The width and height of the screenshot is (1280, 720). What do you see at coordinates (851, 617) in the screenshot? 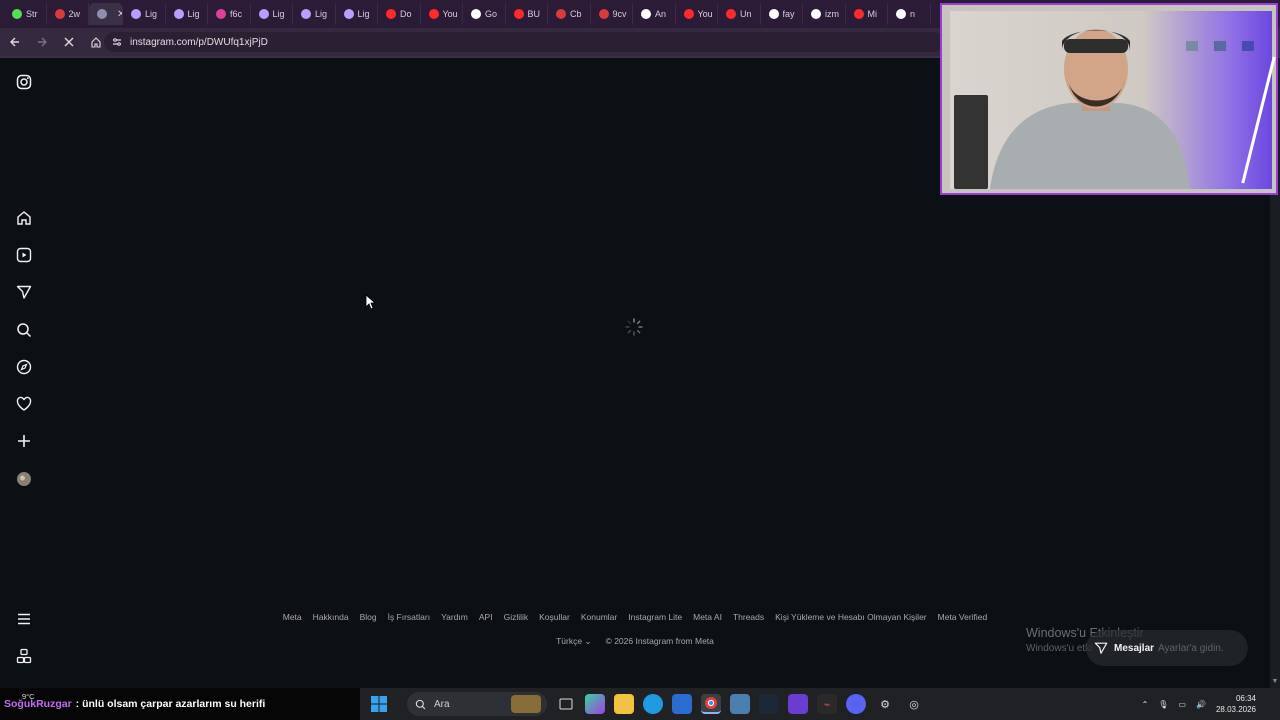
I see `footer-link: Kişi Yükleme ve Hesabı Olmayan Kişiler` at bounding box center [851, 617].